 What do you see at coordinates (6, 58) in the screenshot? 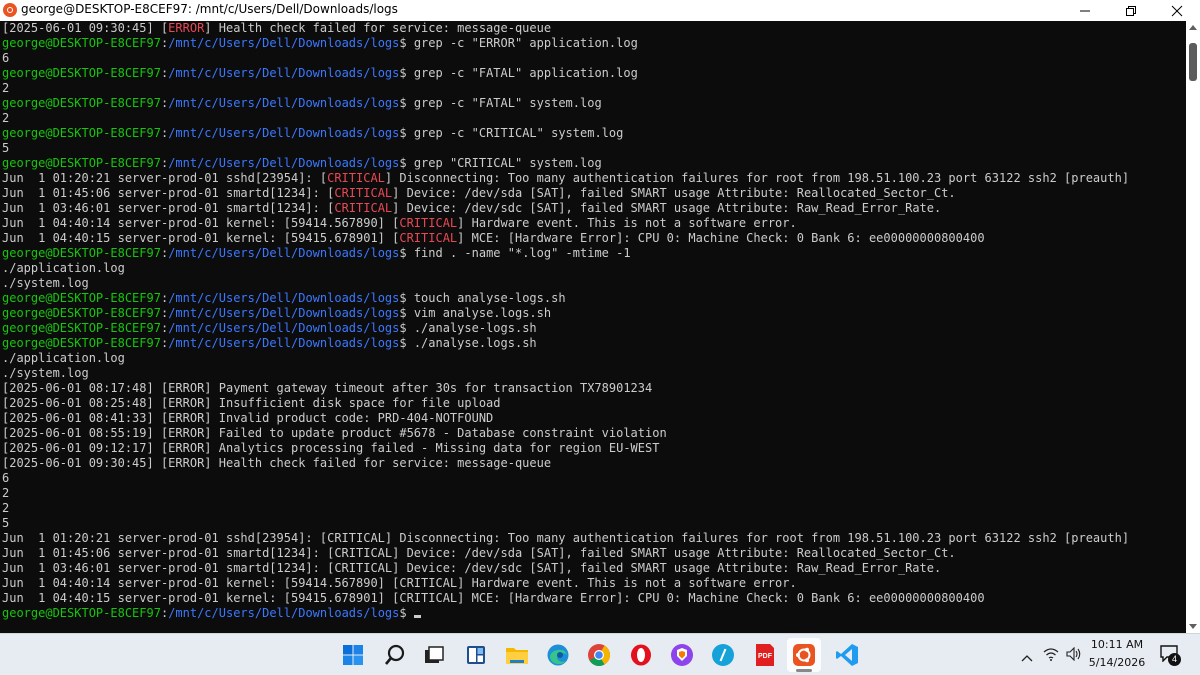
I see `terminal-text: 6` at bounding box center [6, 58].